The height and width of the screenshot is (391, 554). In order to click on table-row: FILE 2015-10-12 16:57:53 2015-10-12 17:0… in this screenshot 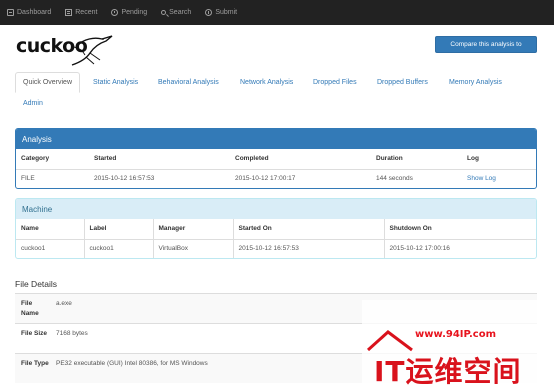, I will do `click(276, 178)`.